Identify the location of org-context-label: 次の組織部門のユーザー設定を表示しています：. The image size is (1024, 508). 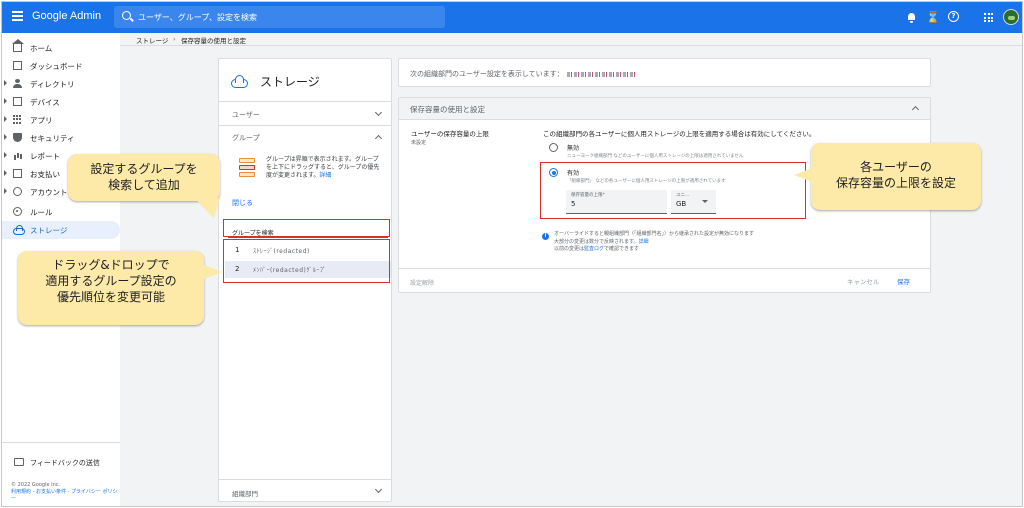
(487, 74).